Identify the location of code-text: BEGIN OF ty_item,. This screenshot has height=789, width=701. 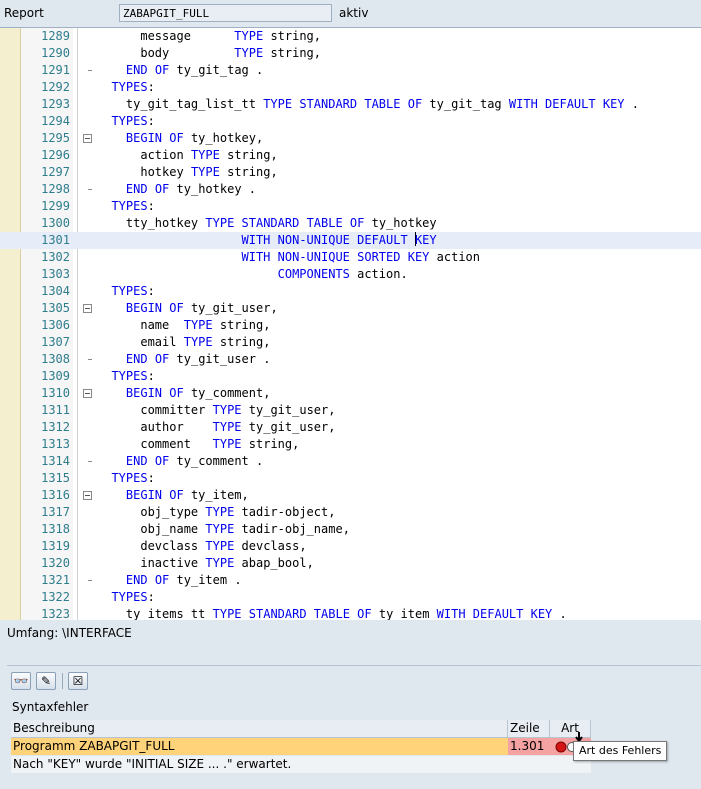
(187, 495).